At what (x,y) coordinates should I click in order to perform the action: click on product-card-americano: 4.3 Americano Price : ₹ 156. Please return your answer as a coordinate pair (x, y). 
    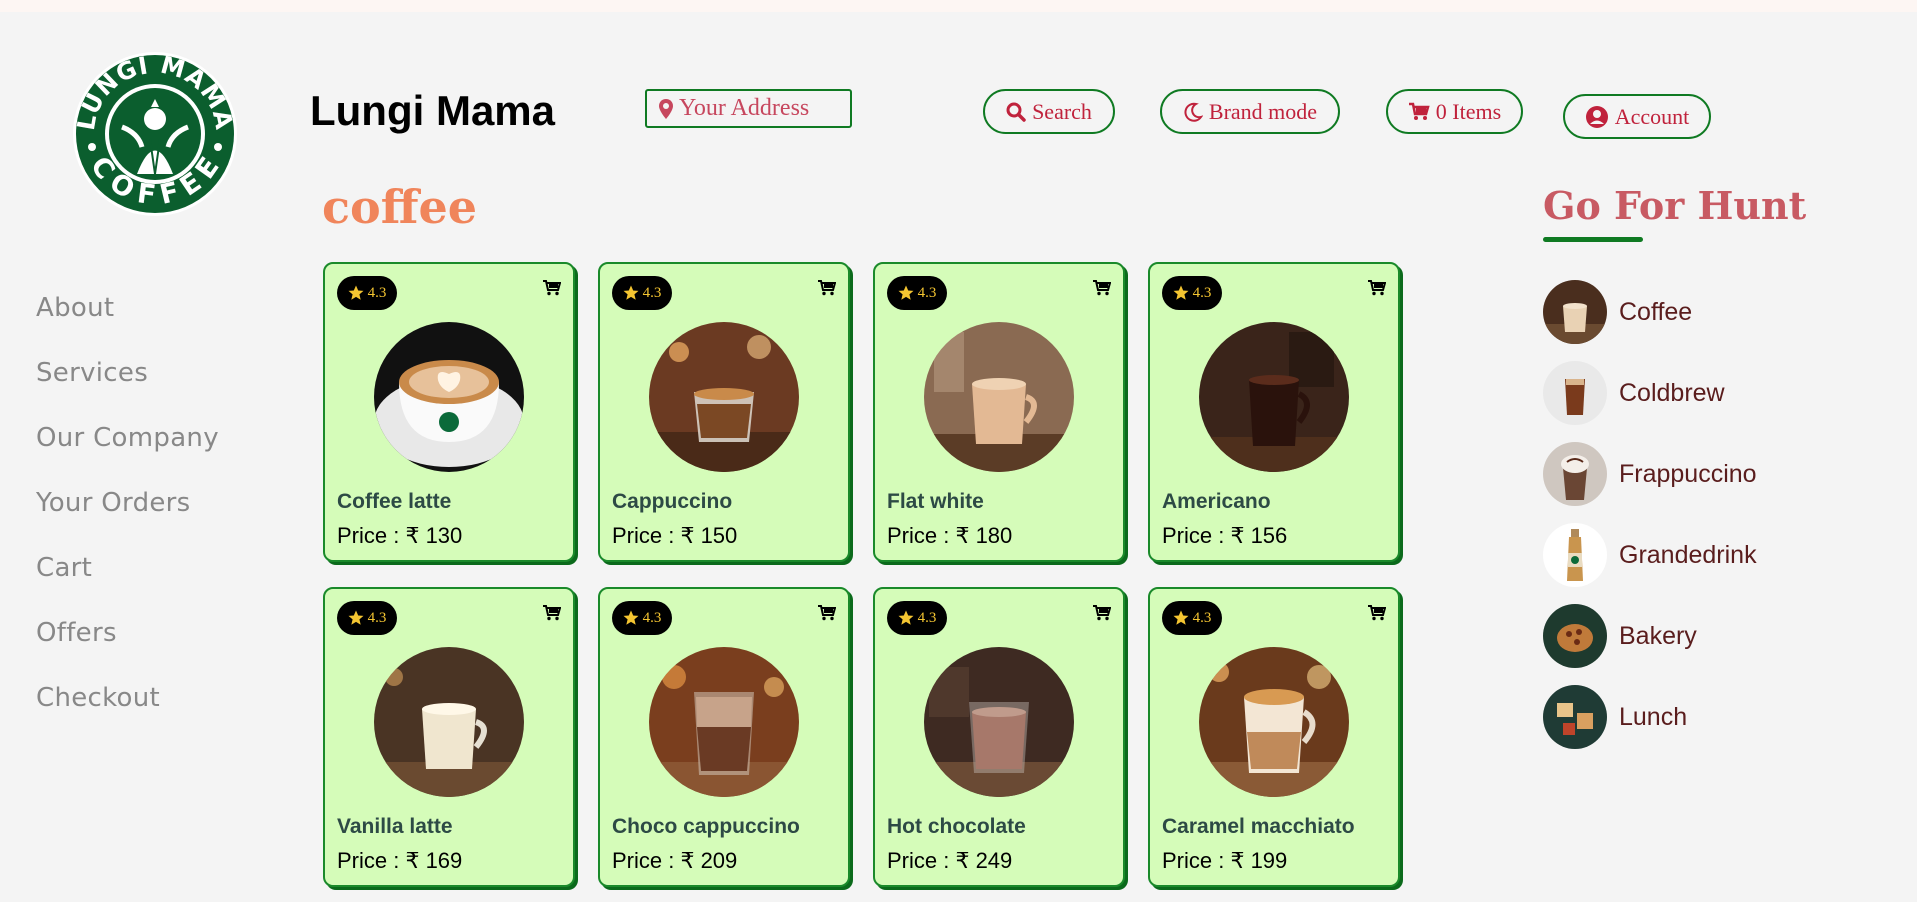
    Looking at the image, I should click on (1274, 412).